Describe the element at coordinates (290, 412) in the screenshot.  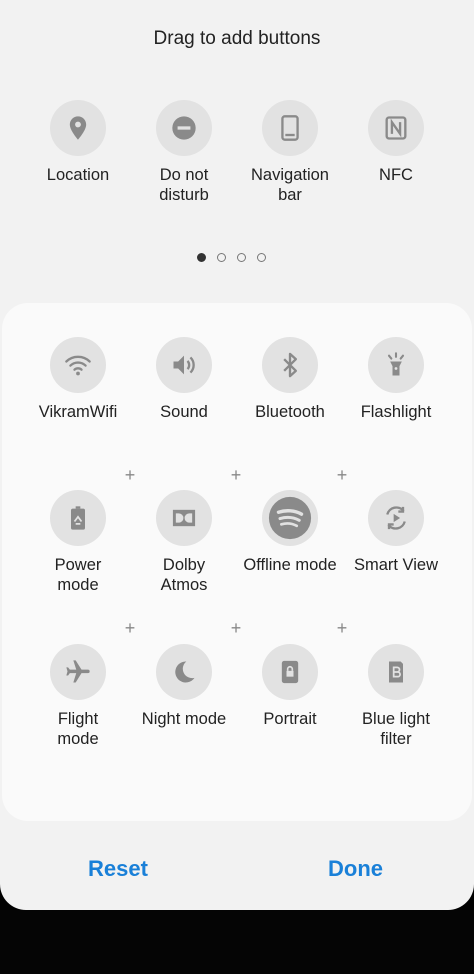
I see `tile-label: Bluetooth` at that location.